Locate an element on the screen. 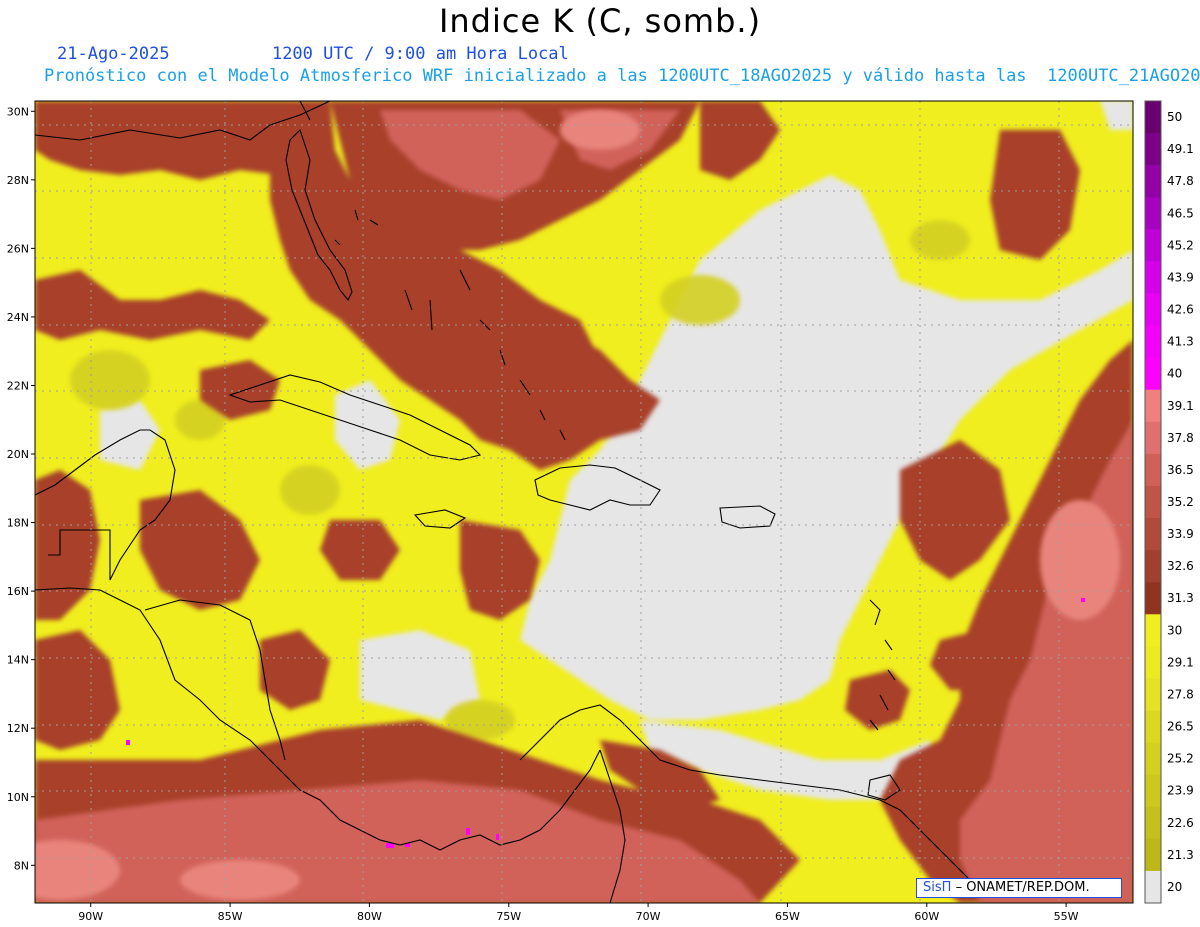  lat-label: 18N is located at coordinates (18, 523).